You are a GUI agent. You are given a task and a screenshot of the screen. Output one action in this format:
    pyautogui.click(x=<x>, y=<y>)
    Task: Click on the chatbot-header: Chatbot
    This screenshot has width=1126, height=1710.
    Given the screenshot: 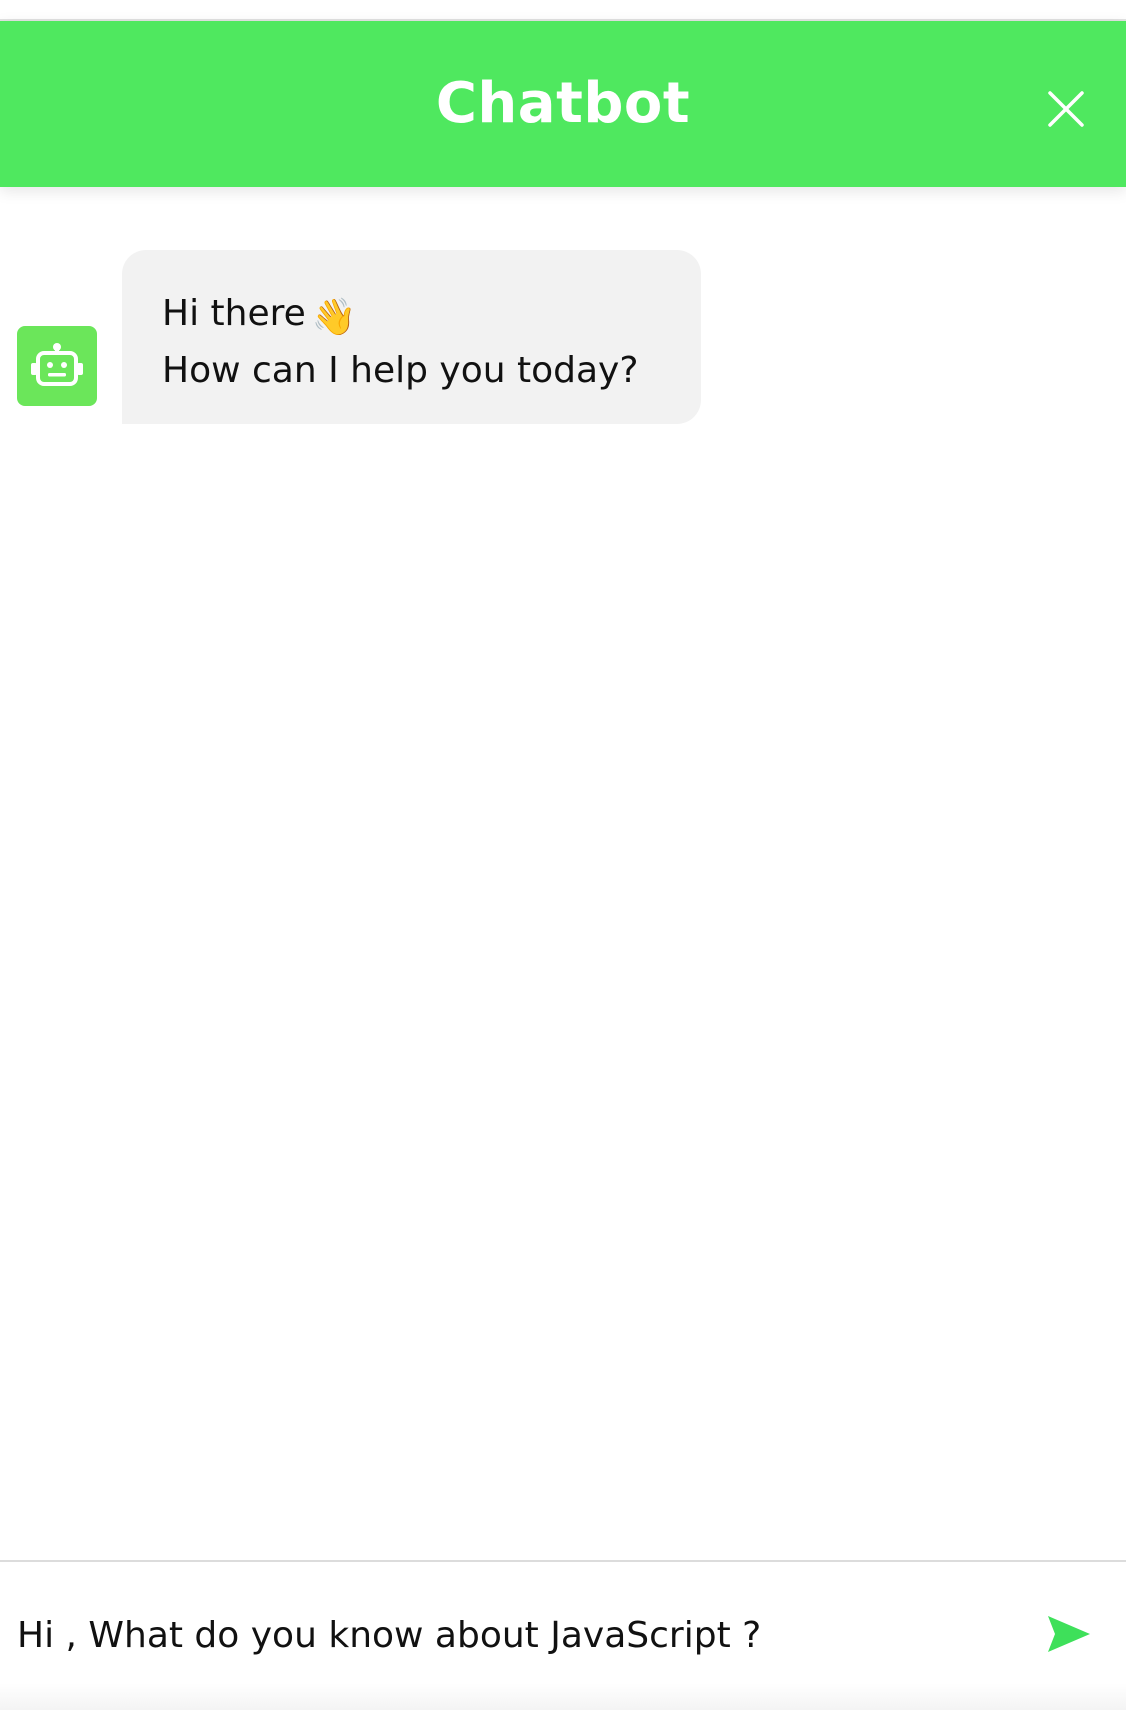 What is the action you would take?
    pyautogui.click(x=563, y=104)
    